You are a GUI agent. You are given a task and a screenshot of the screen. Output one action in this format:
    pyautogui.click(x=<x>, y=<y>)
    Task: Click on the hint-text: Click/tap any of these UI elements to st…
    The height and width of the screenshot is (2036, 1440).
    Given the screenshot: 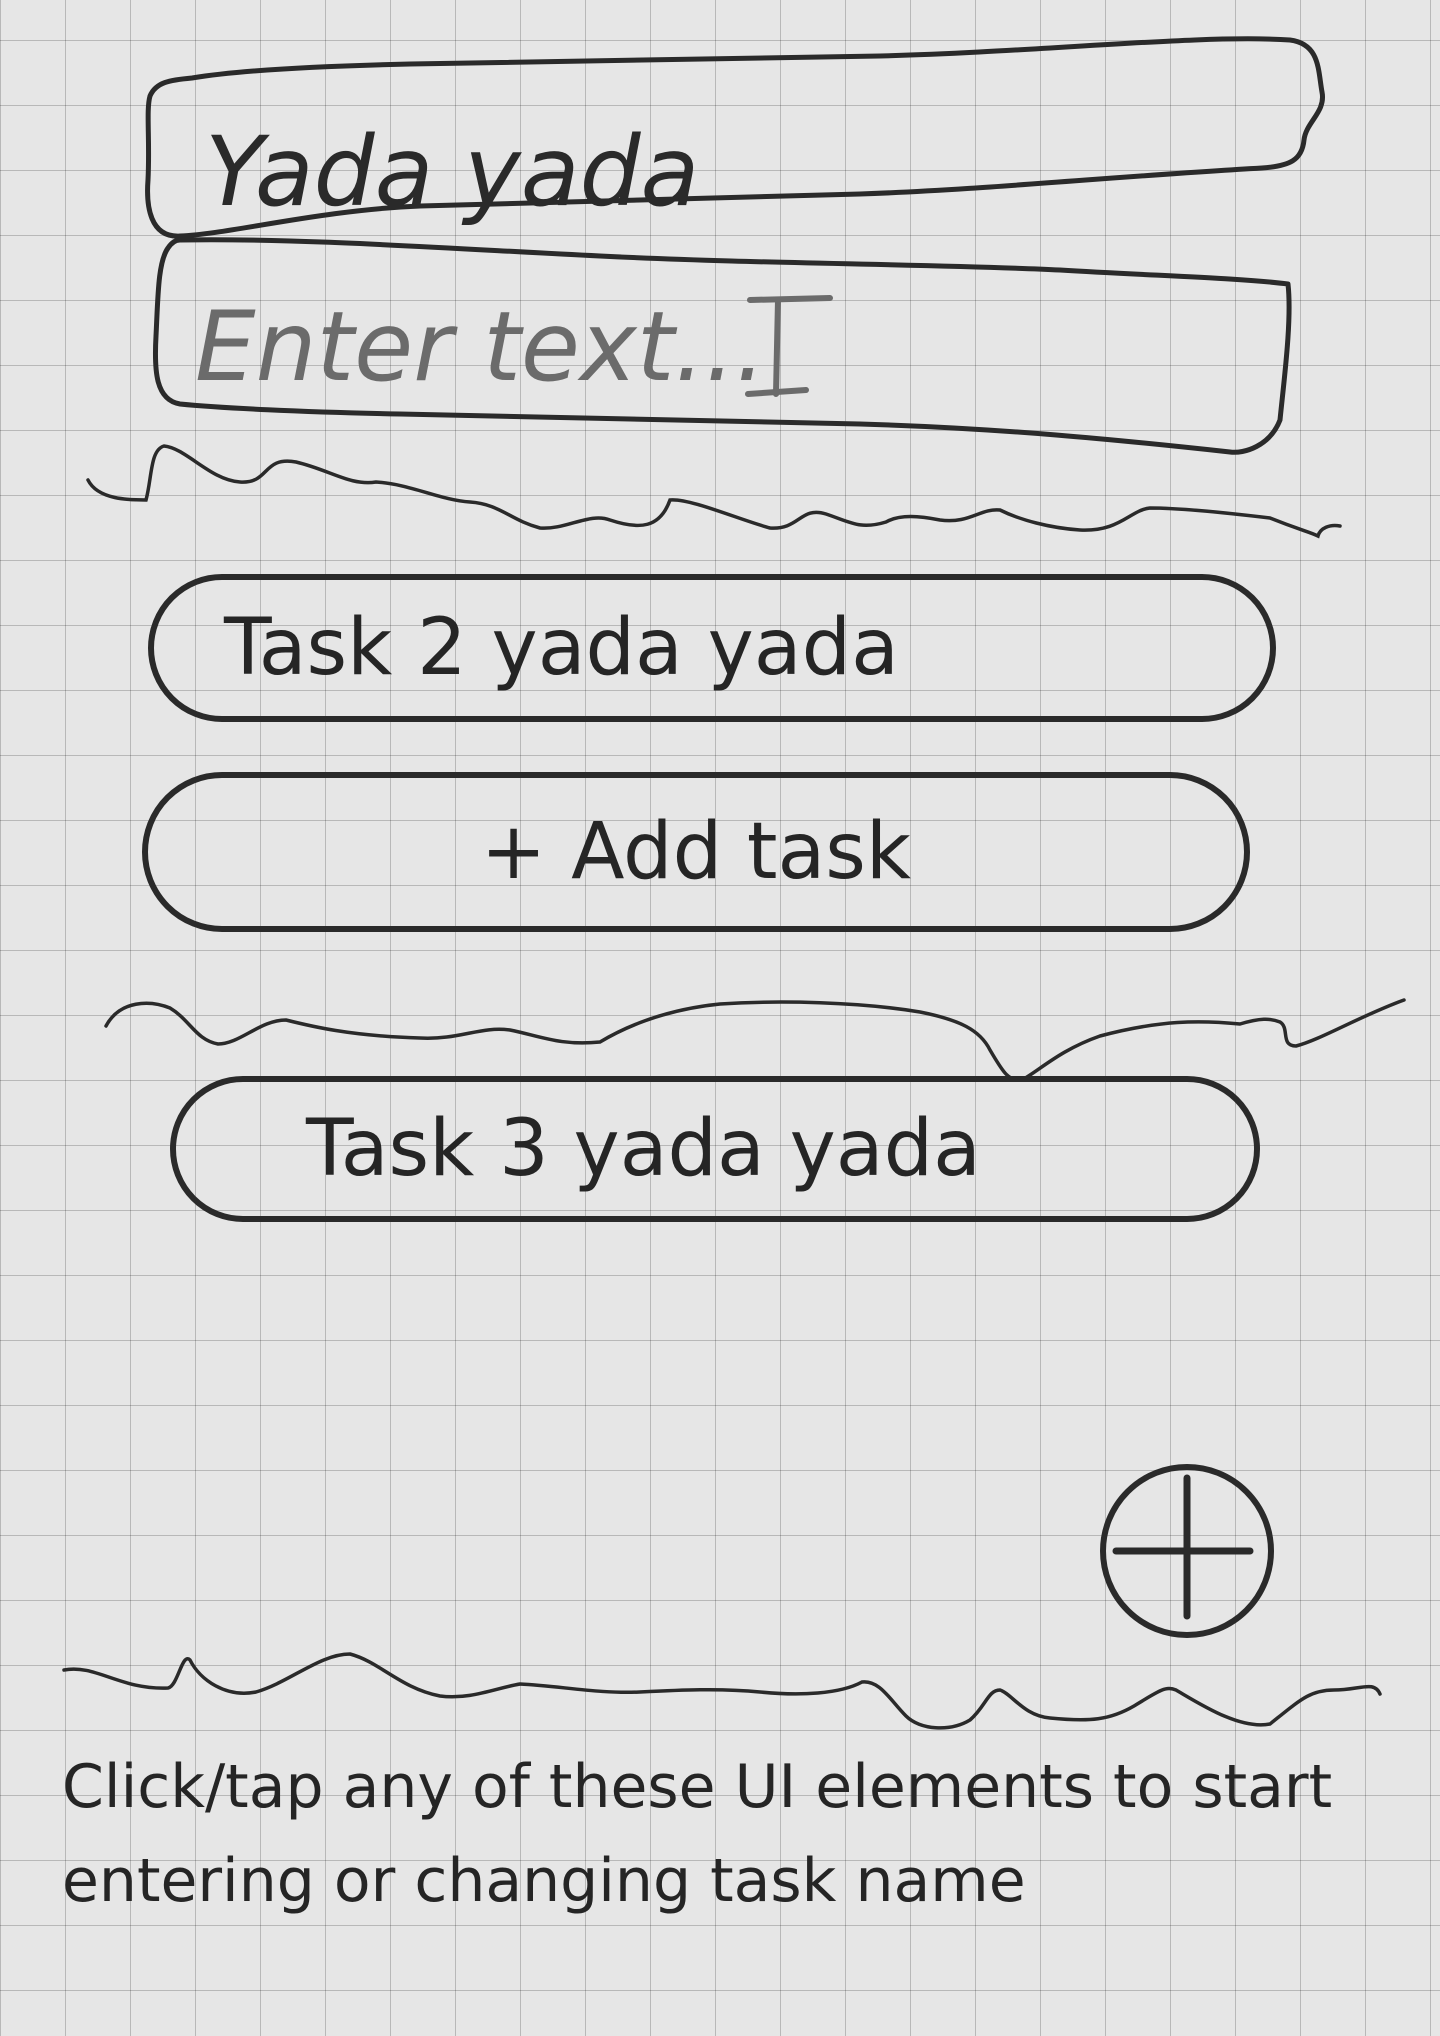 What is the action you would take?
    pyautogui.click(x=697, y=1834)
    